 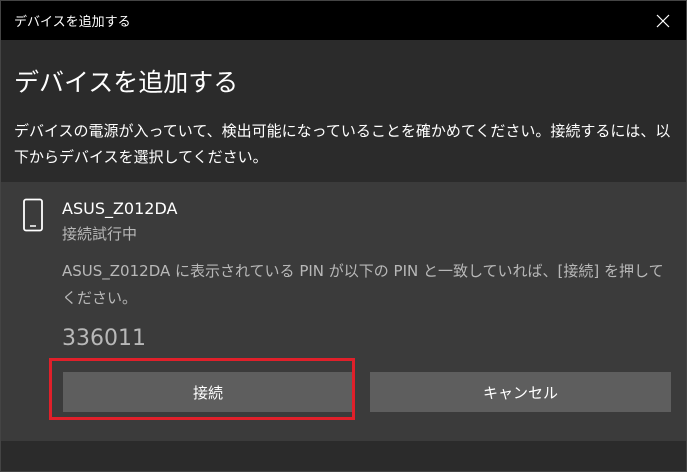 I want to click on phone-icon, so click(x=33, y=215).